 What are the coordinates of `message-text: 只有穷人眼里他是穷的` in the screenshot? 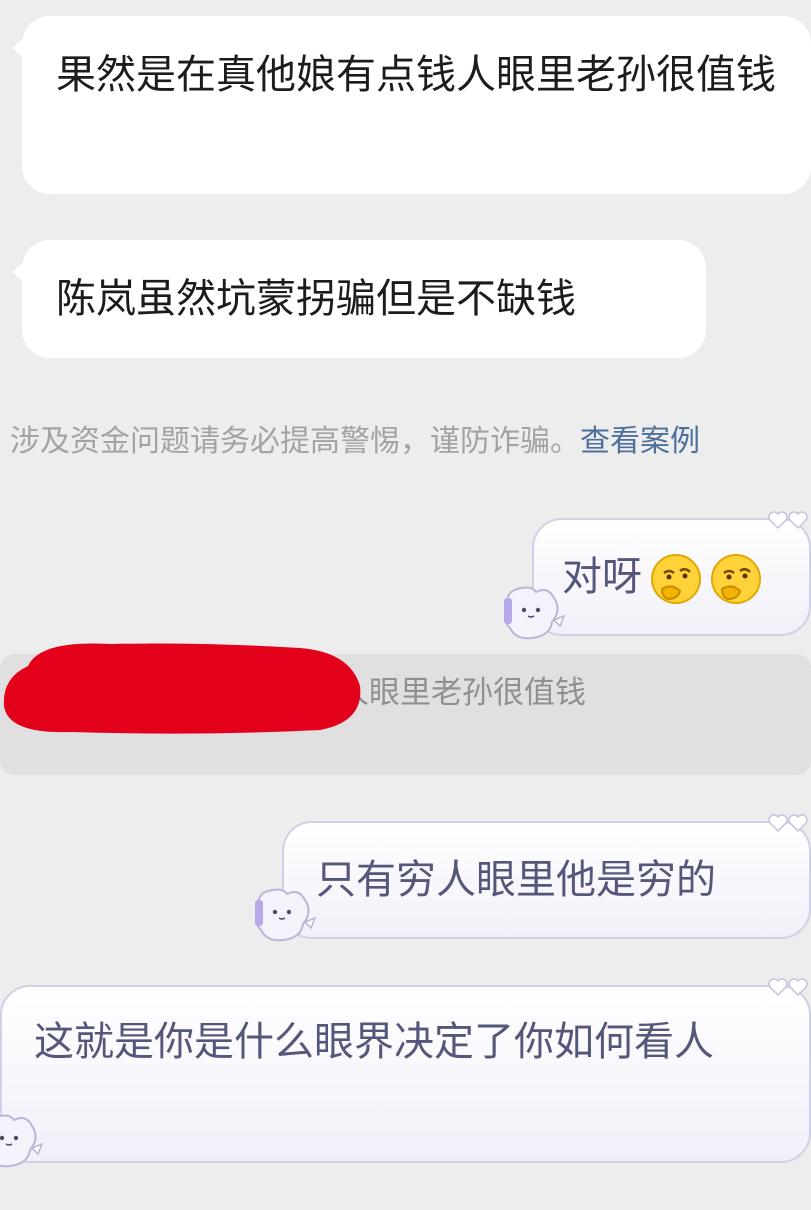 It's located at (516, 880).